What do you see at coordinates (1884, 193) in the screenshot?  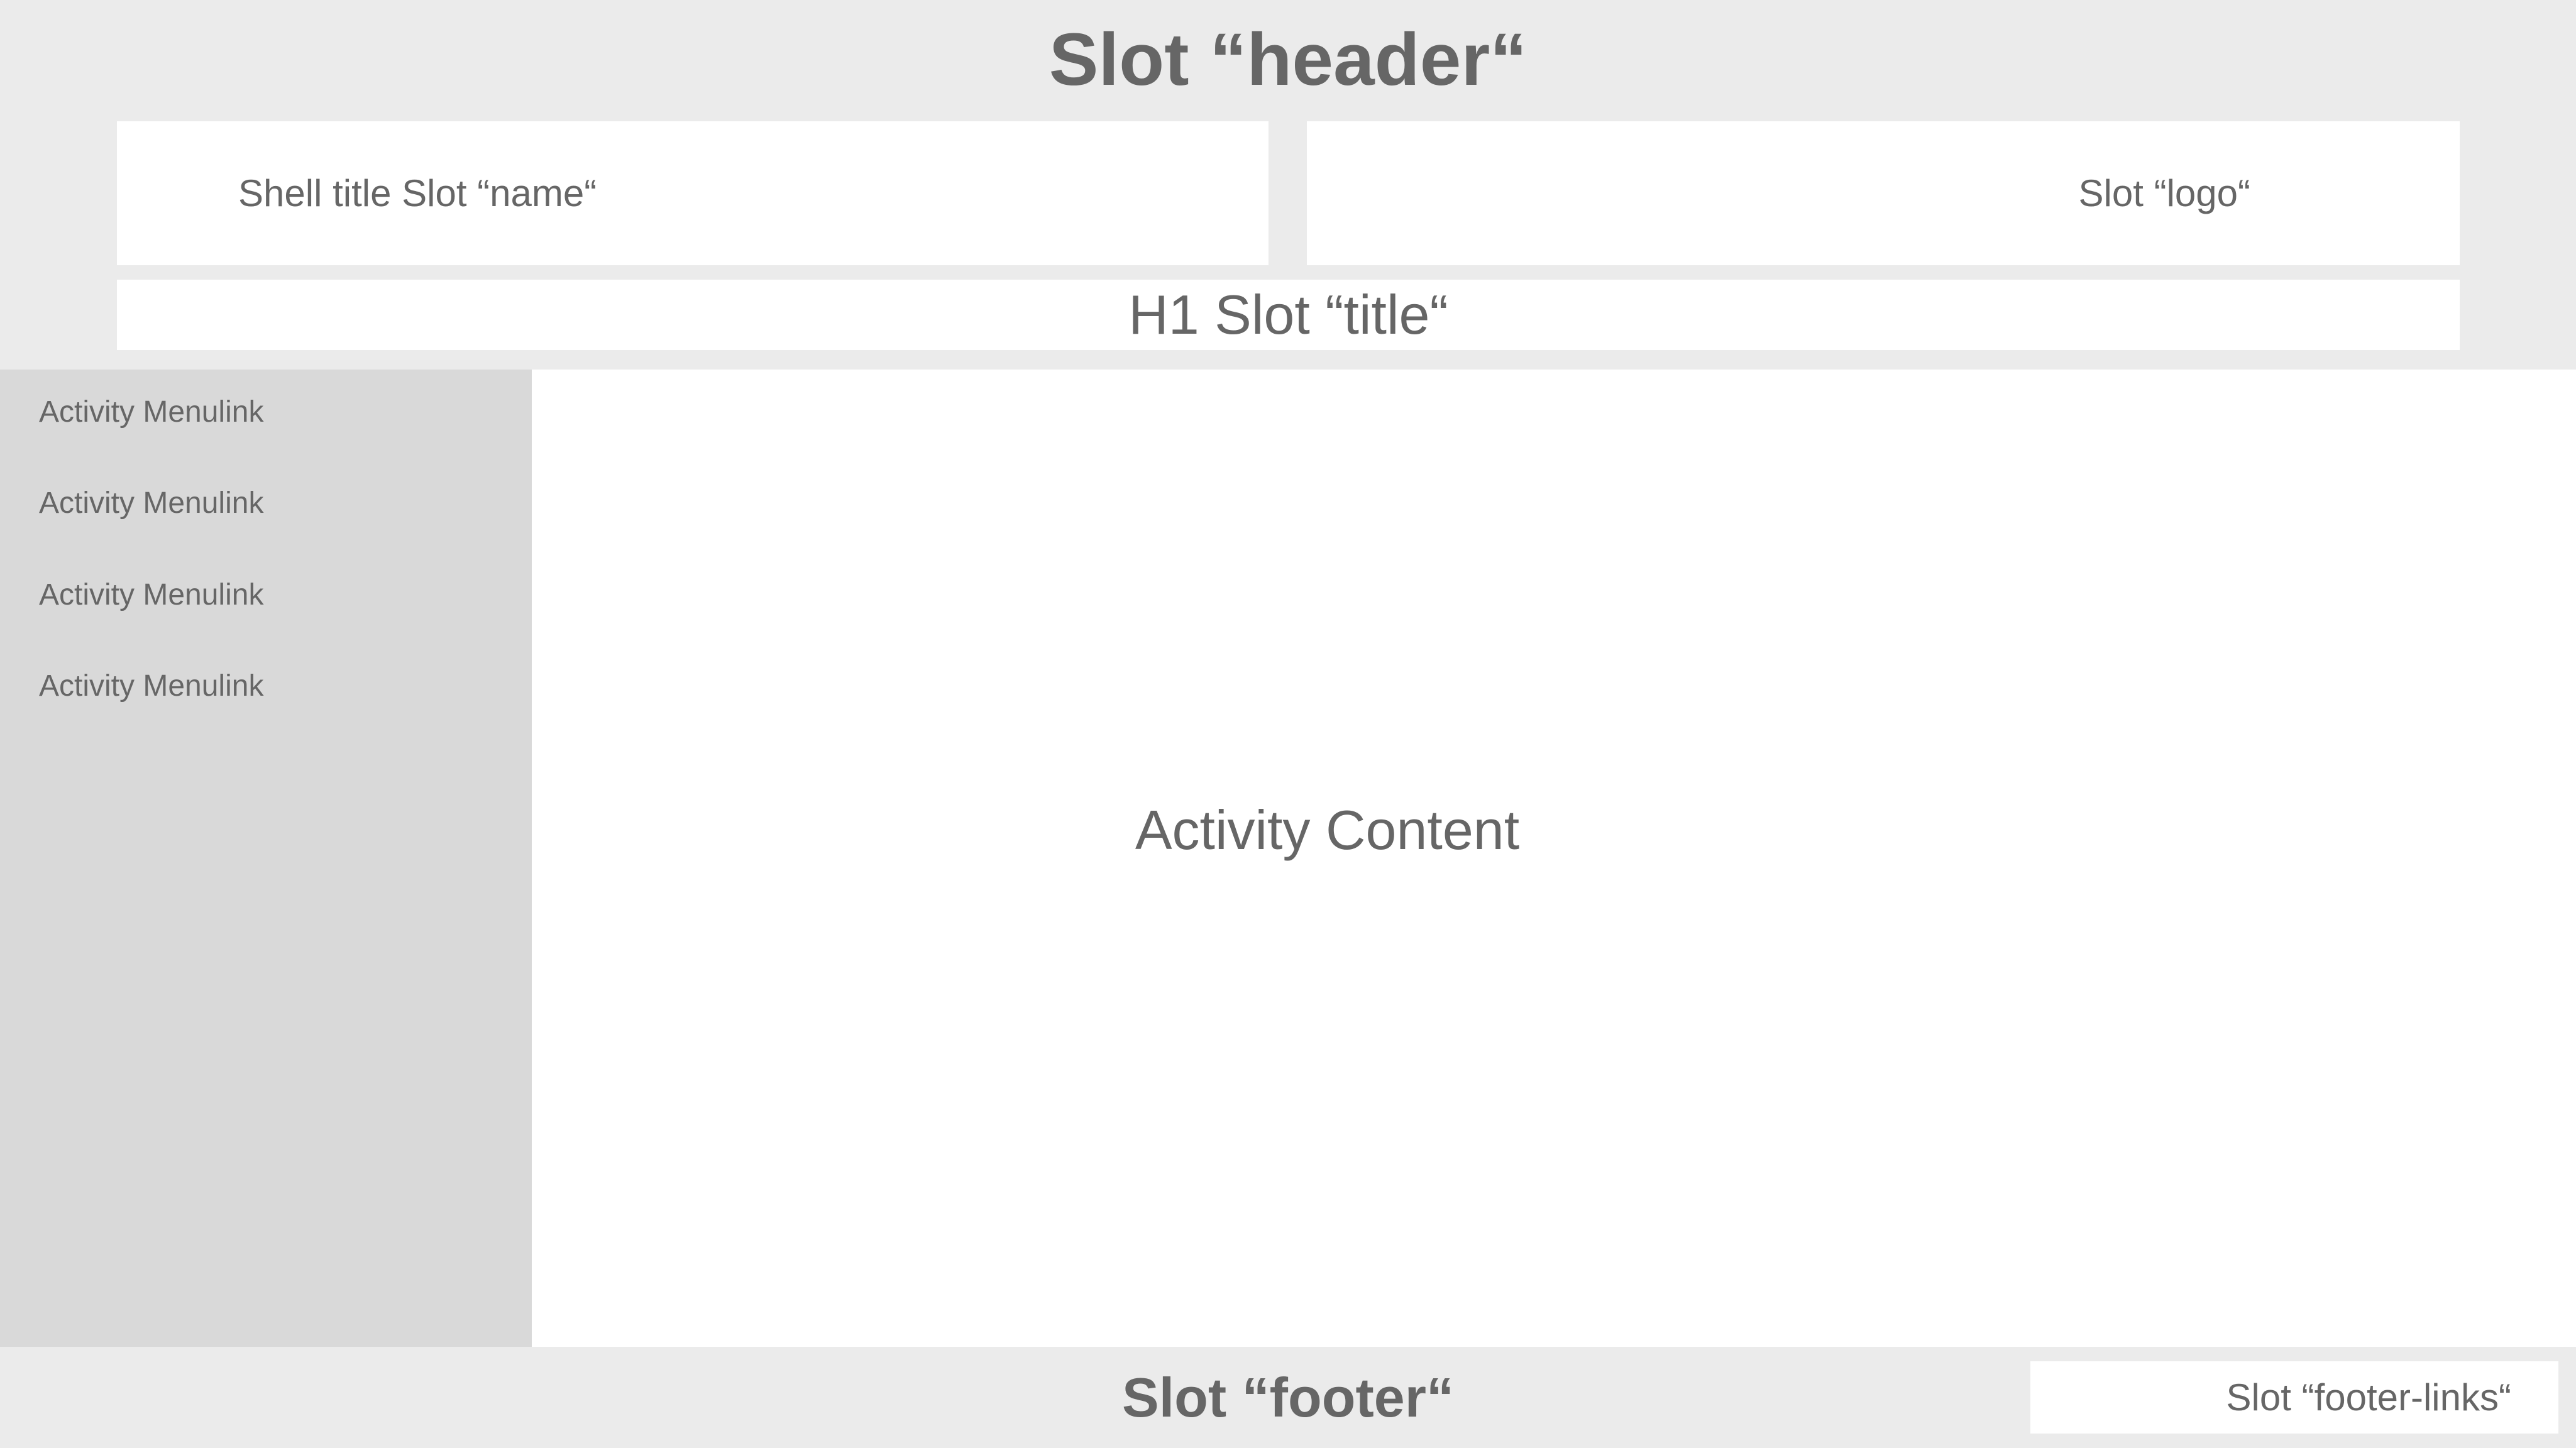 I see `logo-slot: Slot “logo“` at bounding box center [1884, 193].